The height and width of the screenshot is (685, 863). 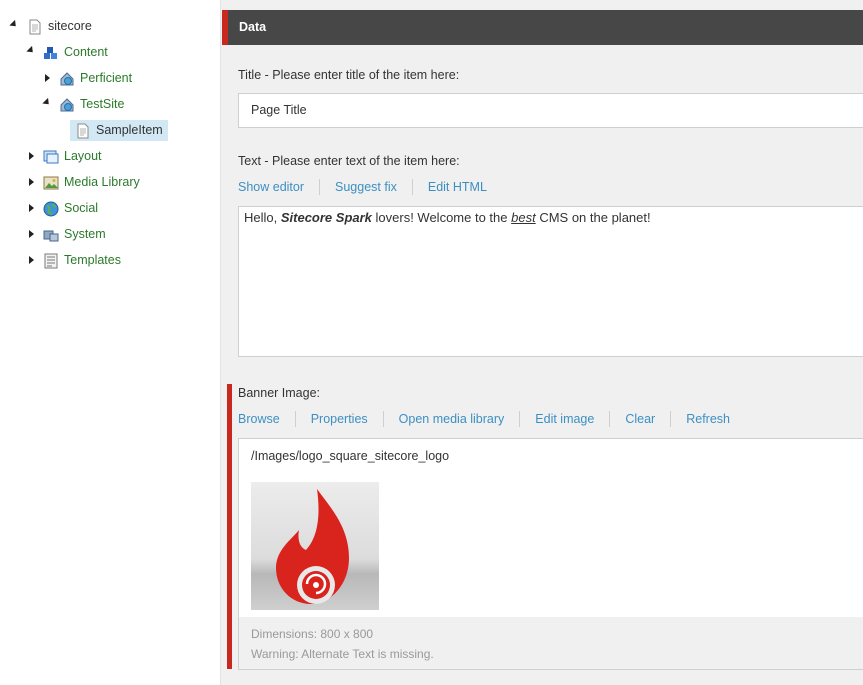 I want to click on tree-label: System, so click(x=85, y=234).